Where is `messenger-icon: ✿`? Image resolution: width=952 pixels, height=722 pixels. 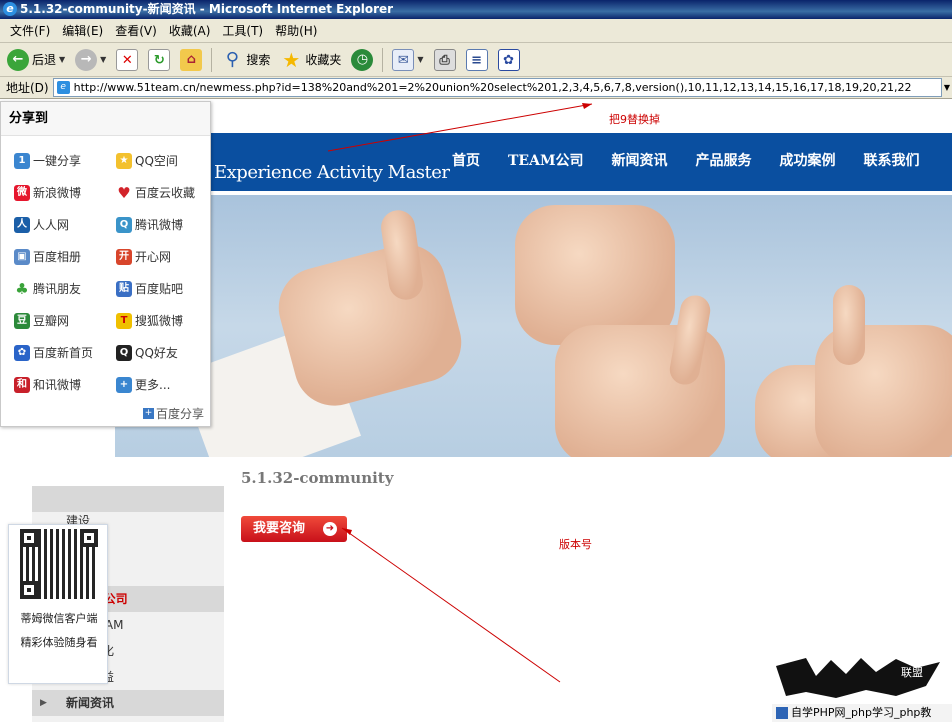
messenger-icon: ✿ is located at coordinates (508, 59).